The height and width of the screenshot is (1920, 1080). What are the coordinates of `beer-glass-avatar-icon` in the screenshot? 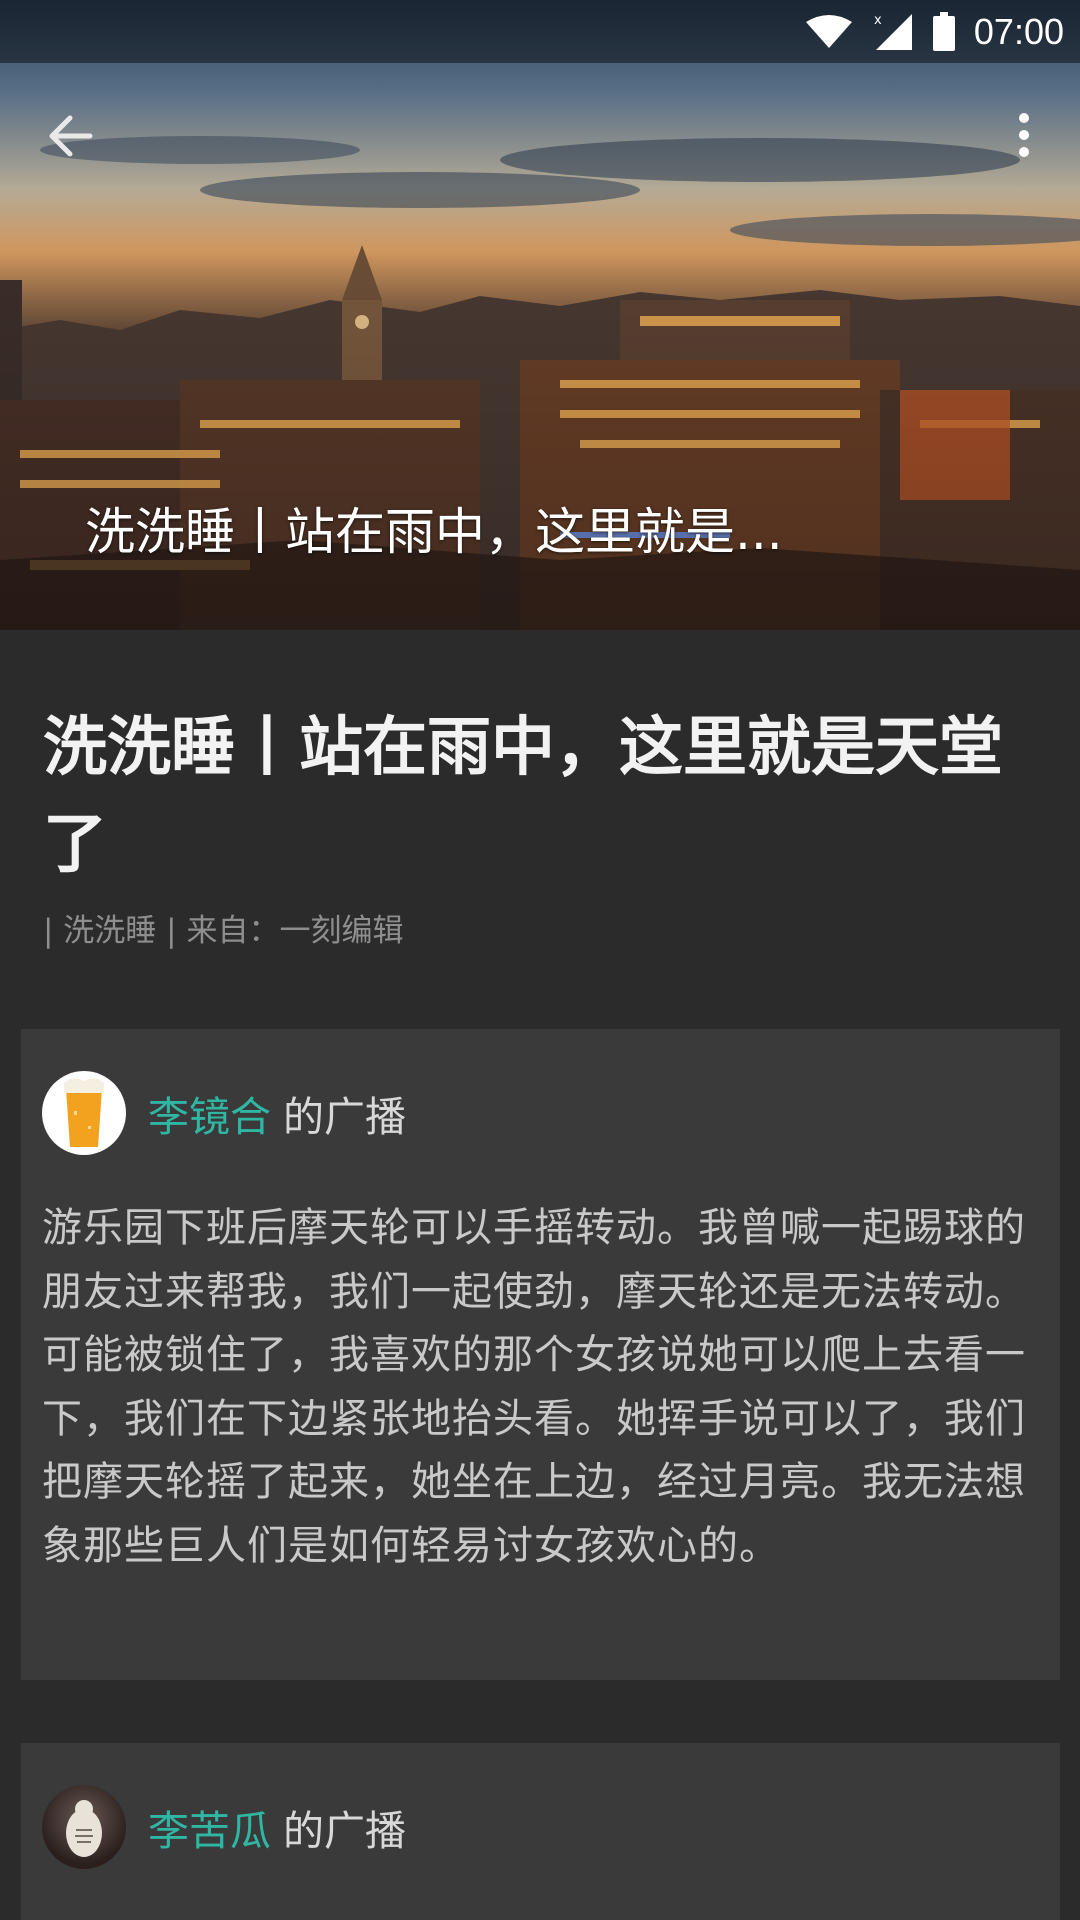 It's located at (84, 1112).